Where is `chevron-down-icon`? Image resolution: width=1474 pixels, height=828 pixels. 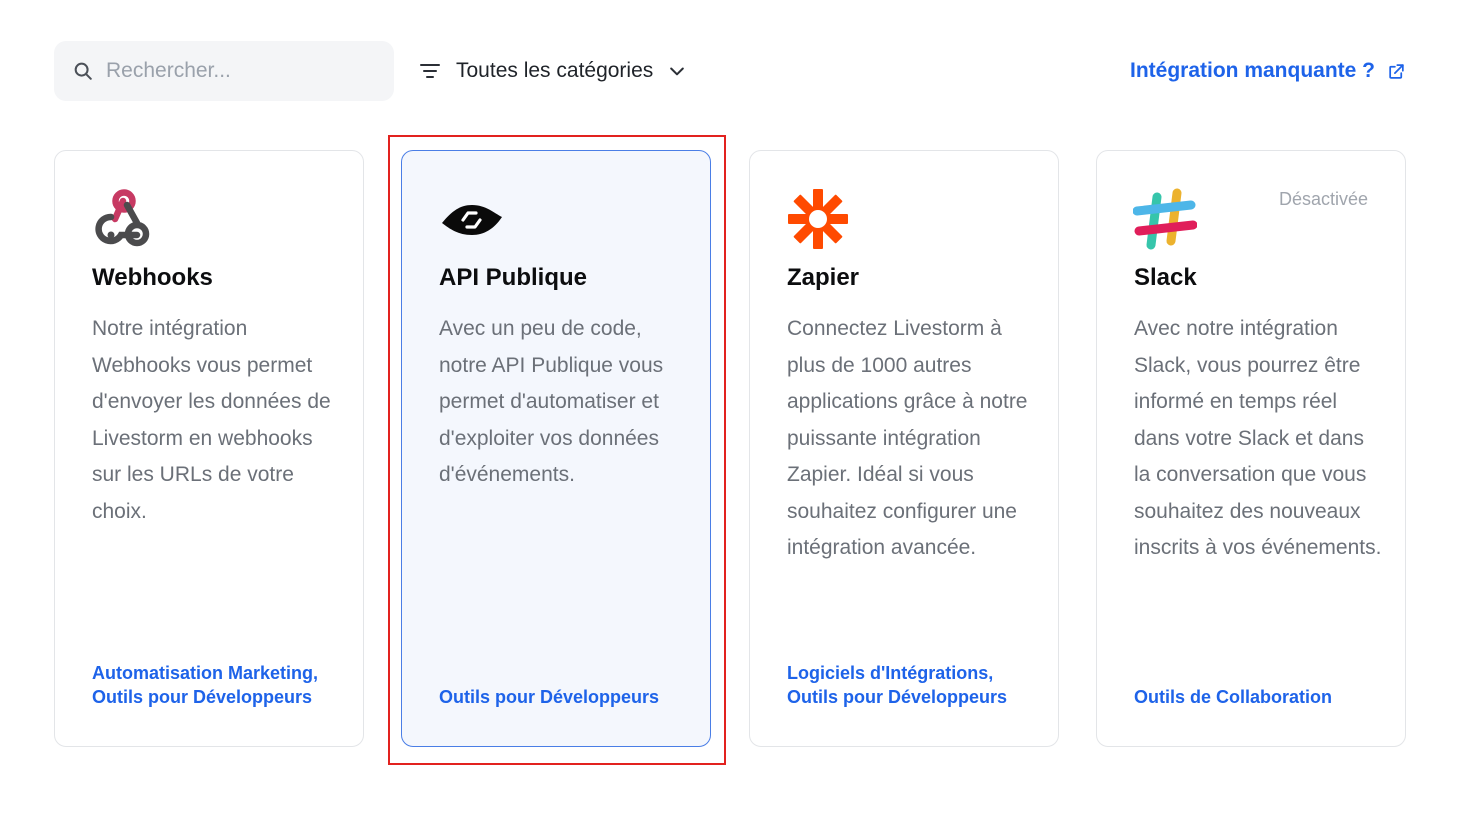
chevron-down-icon is located at coordinates (677, 71).